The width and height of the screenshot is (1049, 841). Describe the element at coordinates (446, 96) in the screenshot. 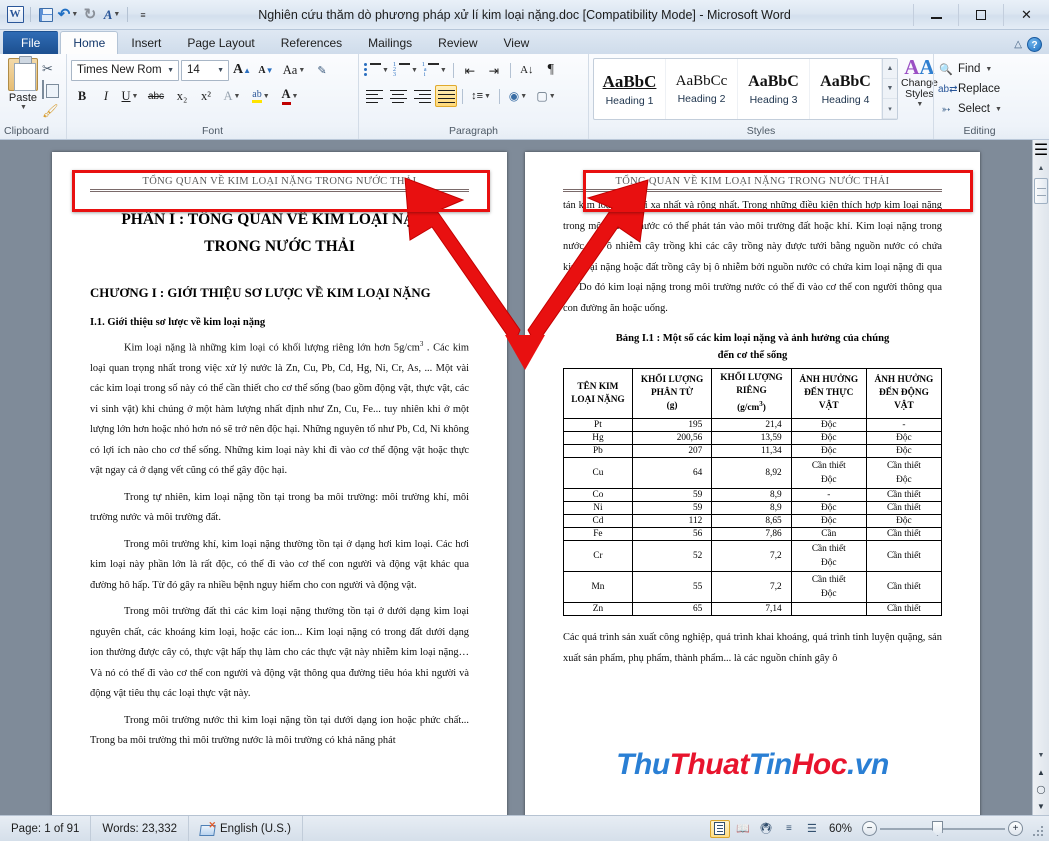

I see `justify-button` at that location.